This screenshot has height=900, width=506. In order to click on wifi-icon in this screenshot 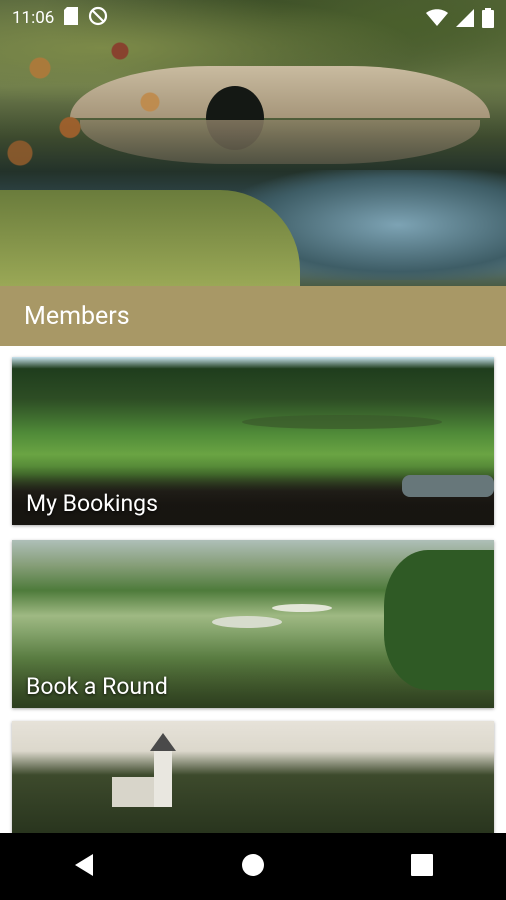, I will do `click(437, 20)`.